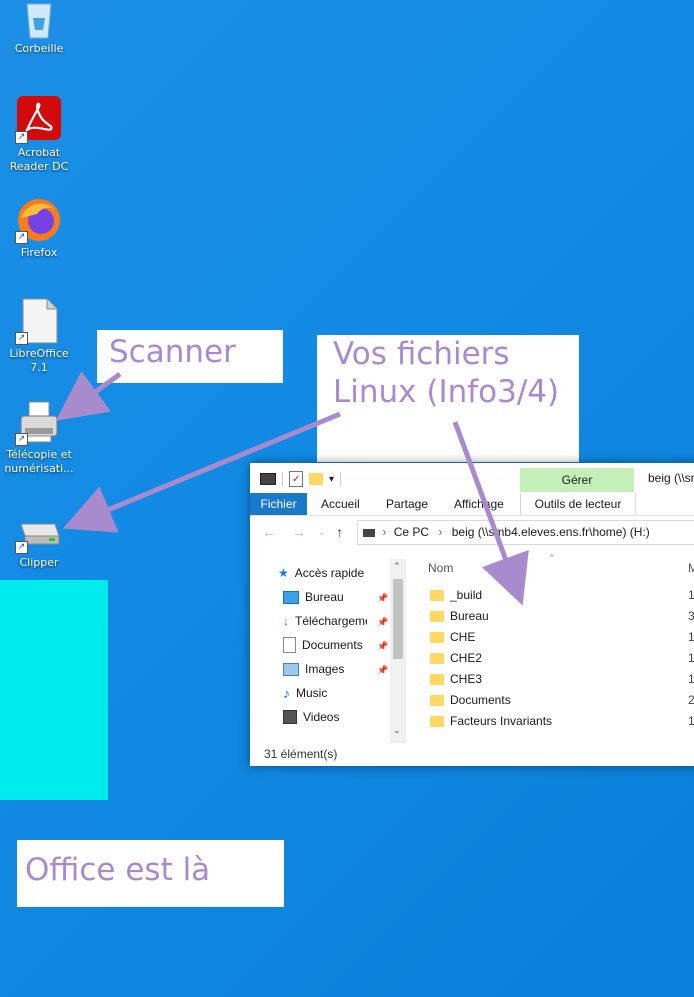  I want to click on cyan-highlight-panel, so click(54, 690).